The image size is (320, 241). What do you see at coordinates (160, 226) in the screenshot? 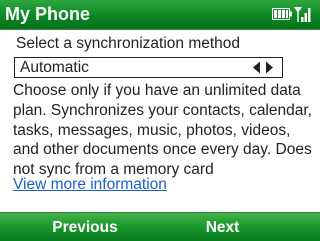
I see `softkey-bar: Previous Next` at bounding box center [160, 226].